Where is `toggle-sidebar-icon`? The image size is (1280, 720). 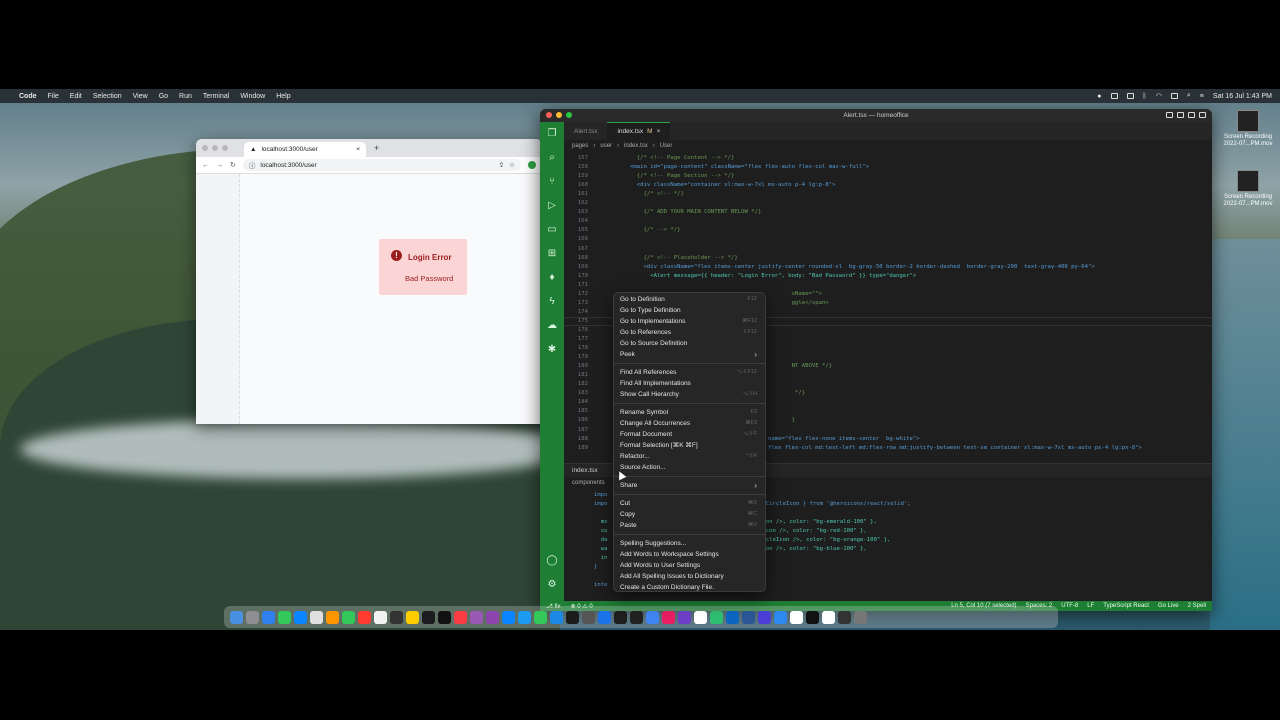 toggle-sidebar-icon is located at coordinates (1169, 115).